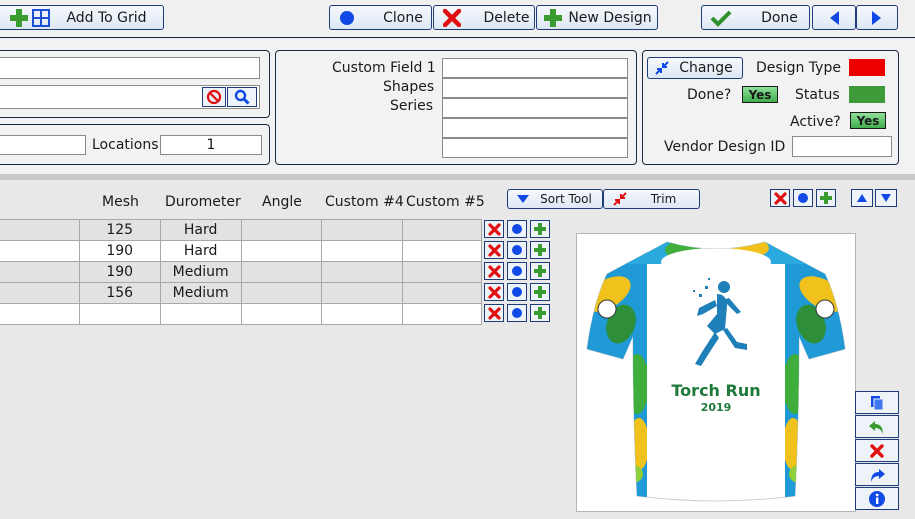  Describe the element at coordinates (380, 17) in the screenshot. I see `clone-button: Clone` at that location.